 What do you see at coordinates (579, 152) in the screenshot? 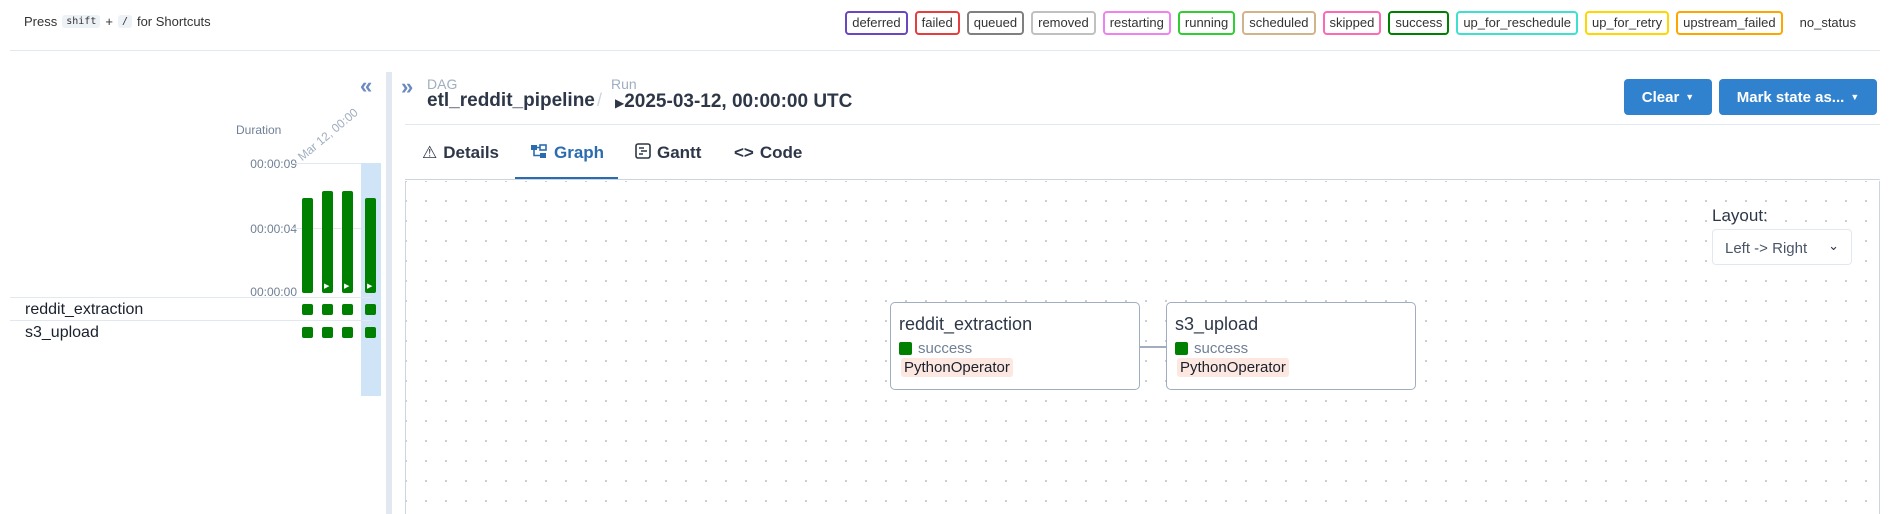
I see `tab-label: Graph` at bounding box center [579, 152].